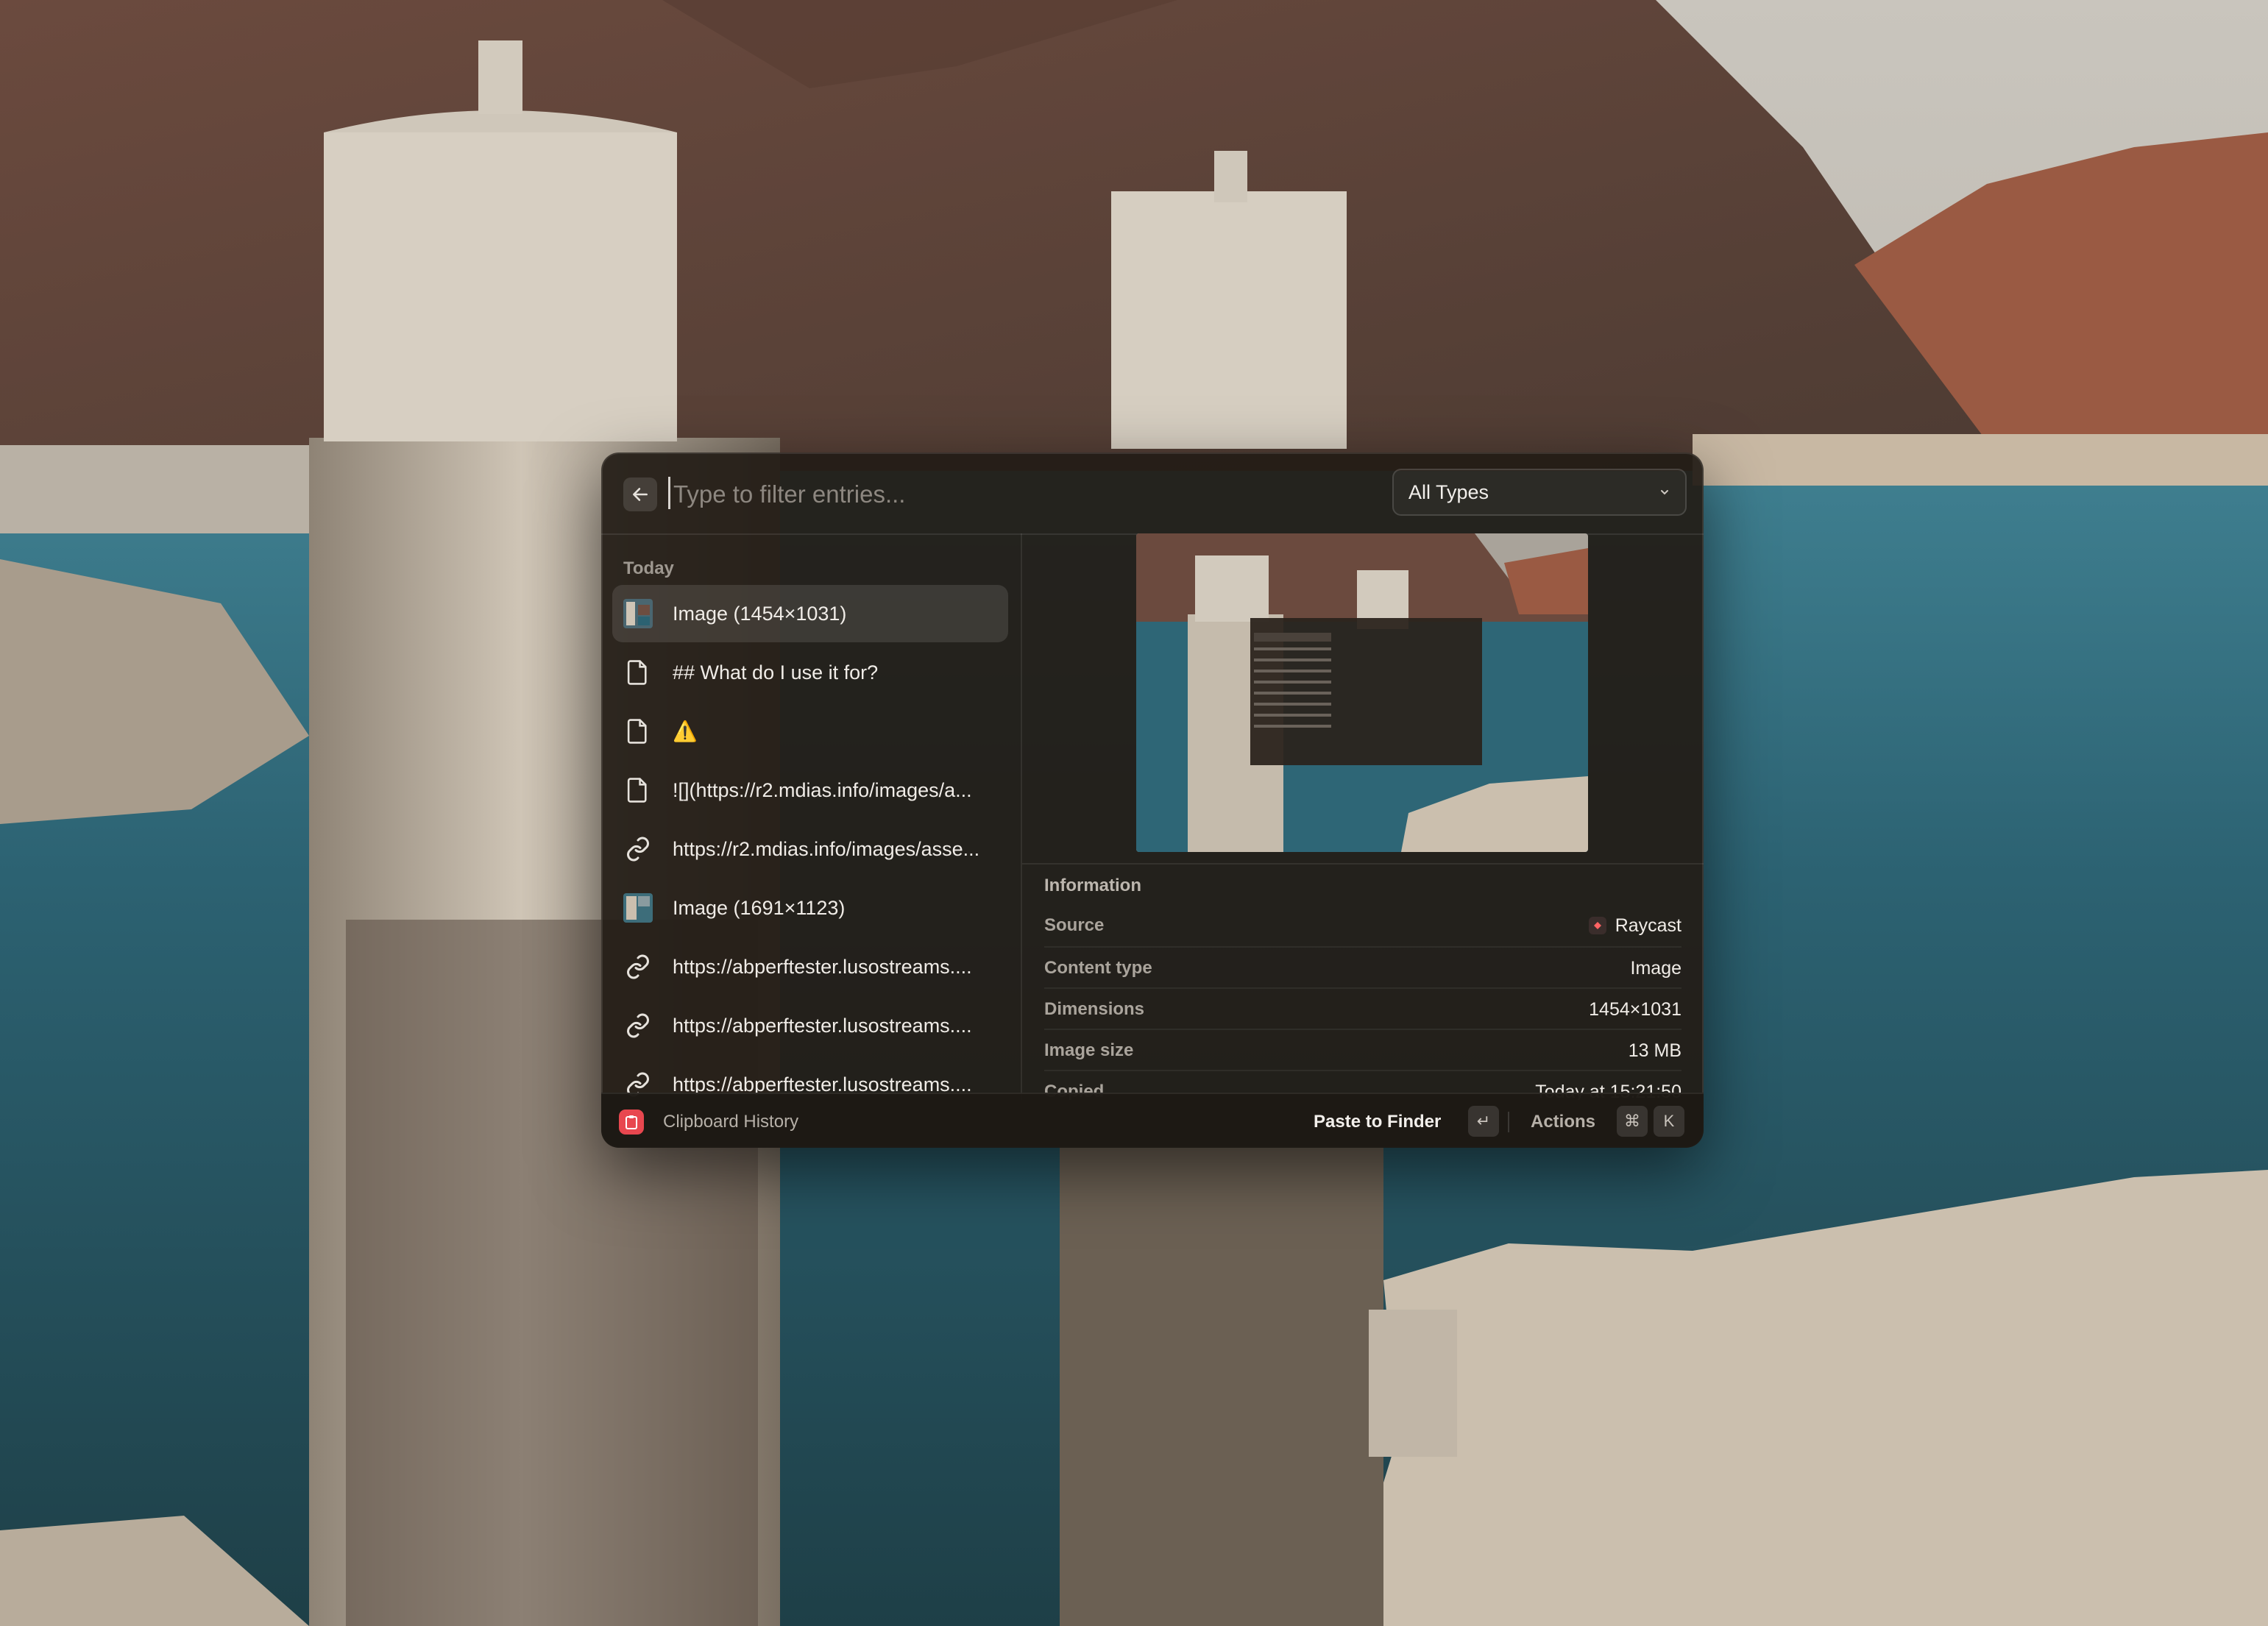 This screenshot has width=2268, height=1626. I want to click on text-caret, so click(669, 493).